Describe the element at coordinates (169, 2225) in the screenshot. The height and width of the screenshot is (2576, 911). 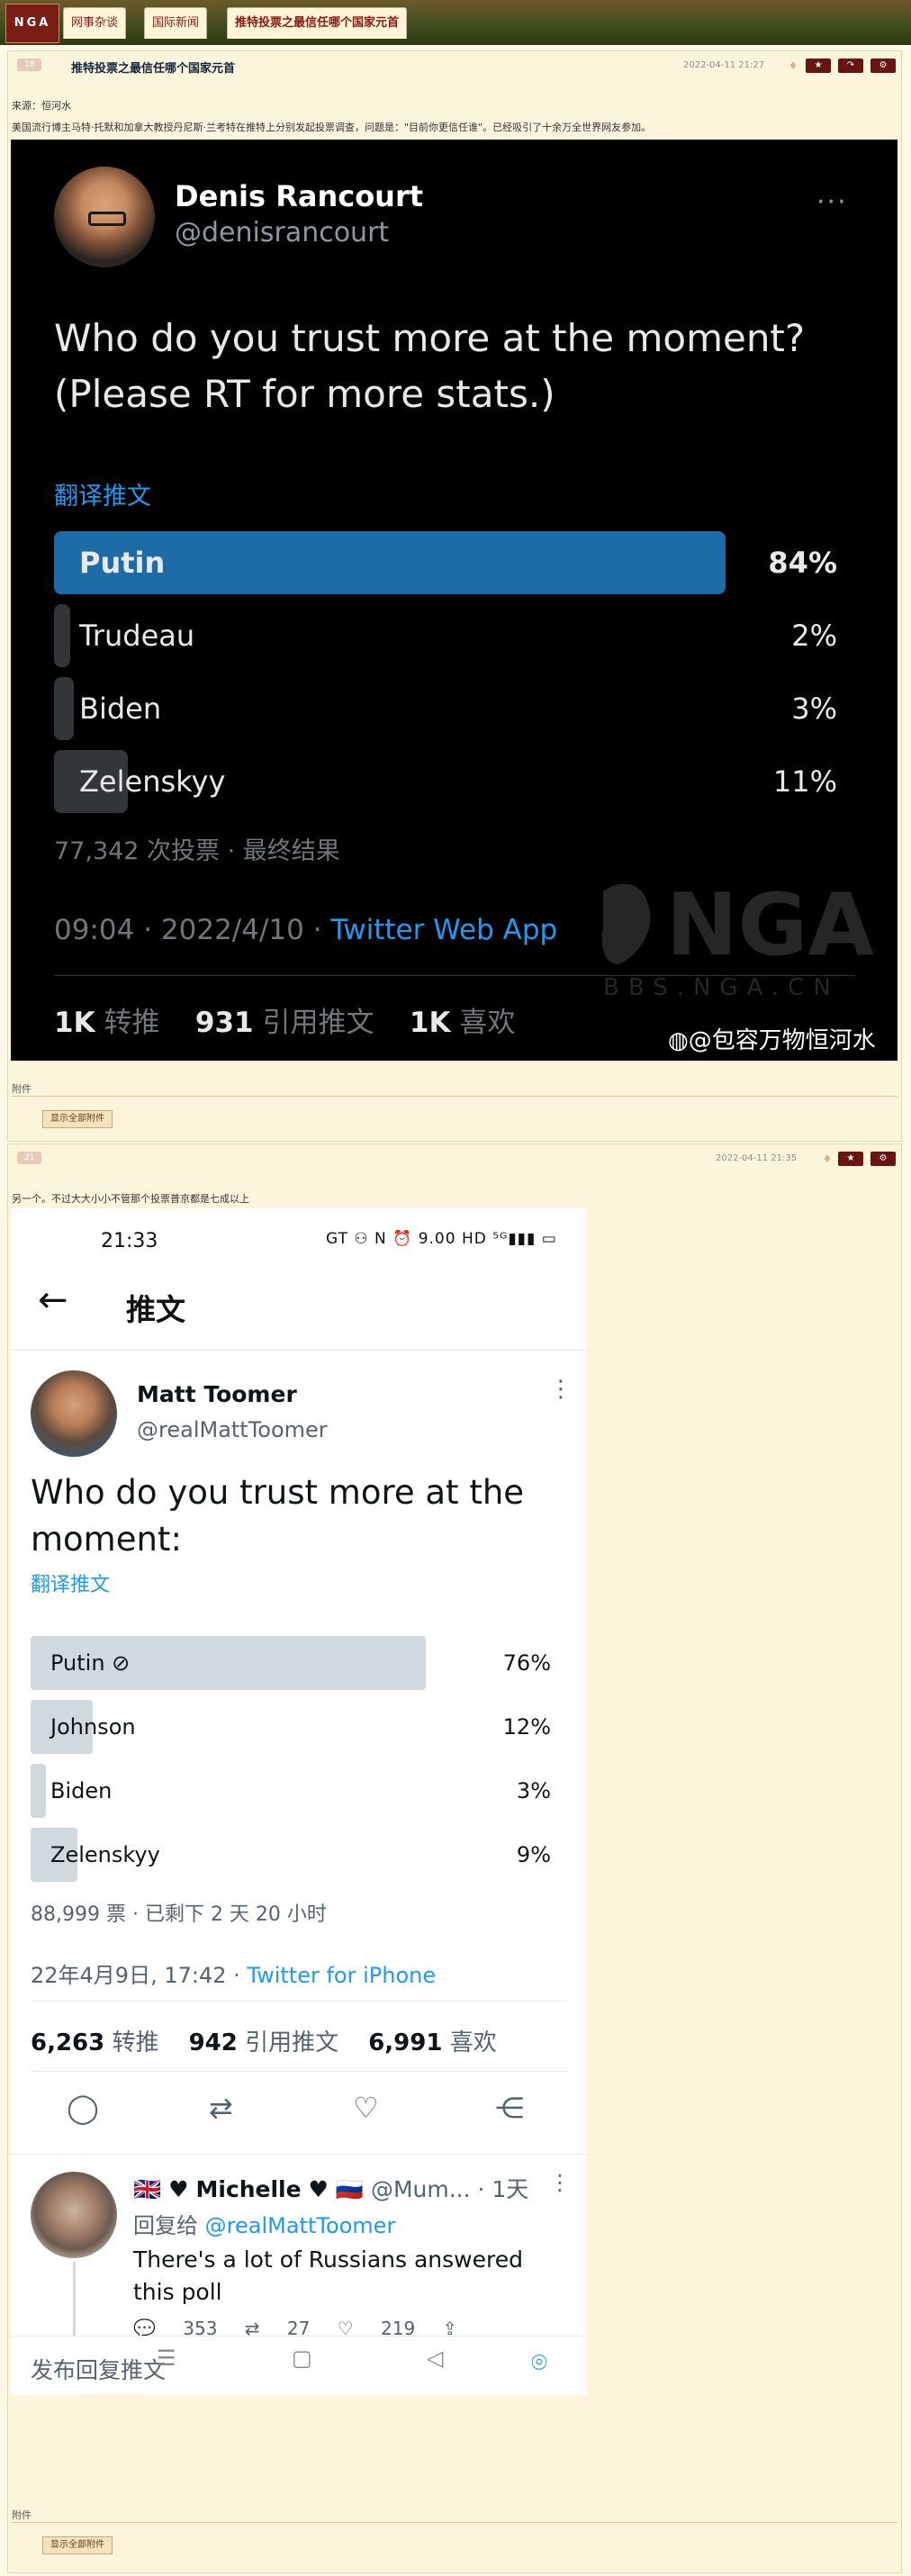
I see `reply-to-prefix: 回复给` at that location.